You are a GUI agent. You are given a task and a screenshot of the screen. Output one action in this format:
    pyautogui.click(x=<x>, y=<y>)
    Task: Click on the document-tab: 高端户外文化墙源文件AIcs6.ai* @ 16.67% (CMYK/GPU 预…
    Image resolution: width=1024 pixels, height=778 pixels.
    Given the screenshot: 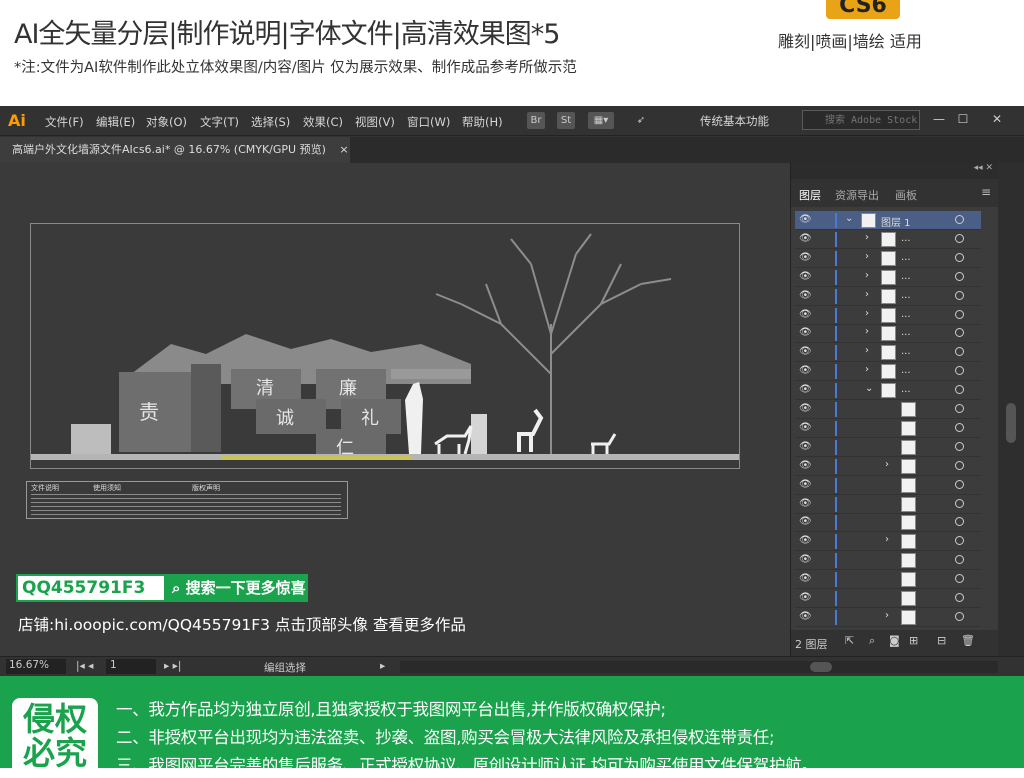 What is the action you would take?
    pyautogui.click(x=175, y=150)
    